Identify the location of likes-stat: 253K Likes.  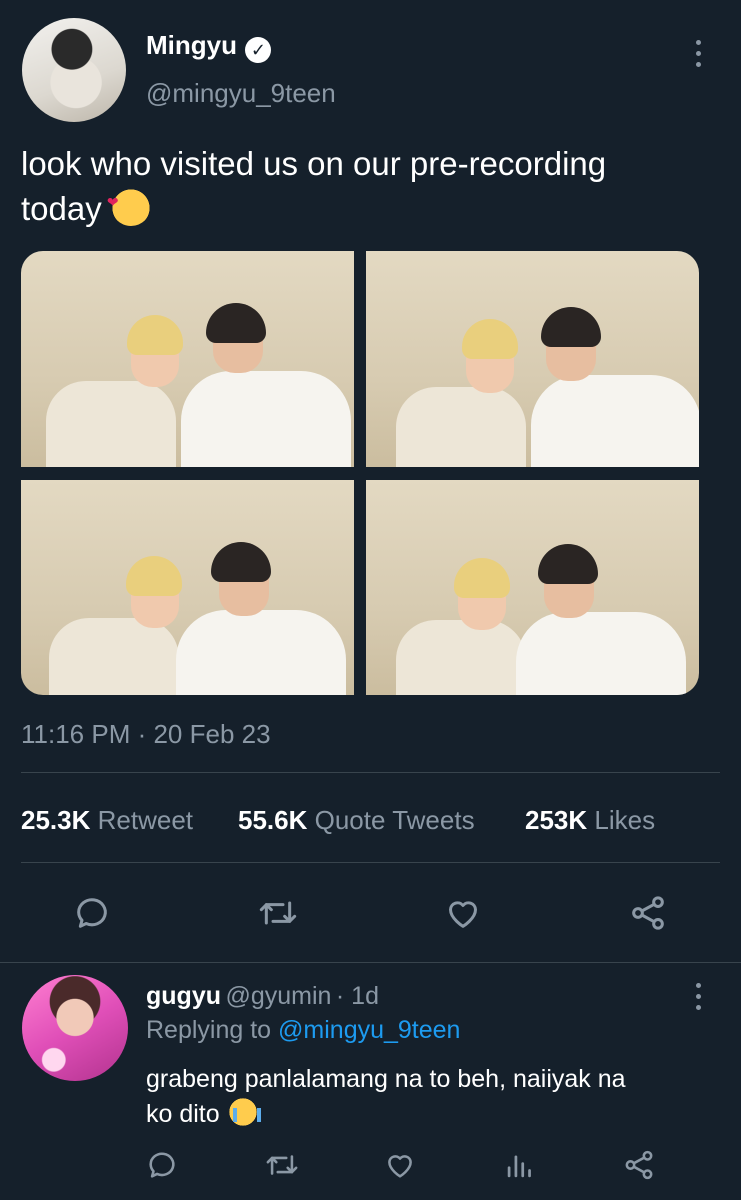
(590, 820).